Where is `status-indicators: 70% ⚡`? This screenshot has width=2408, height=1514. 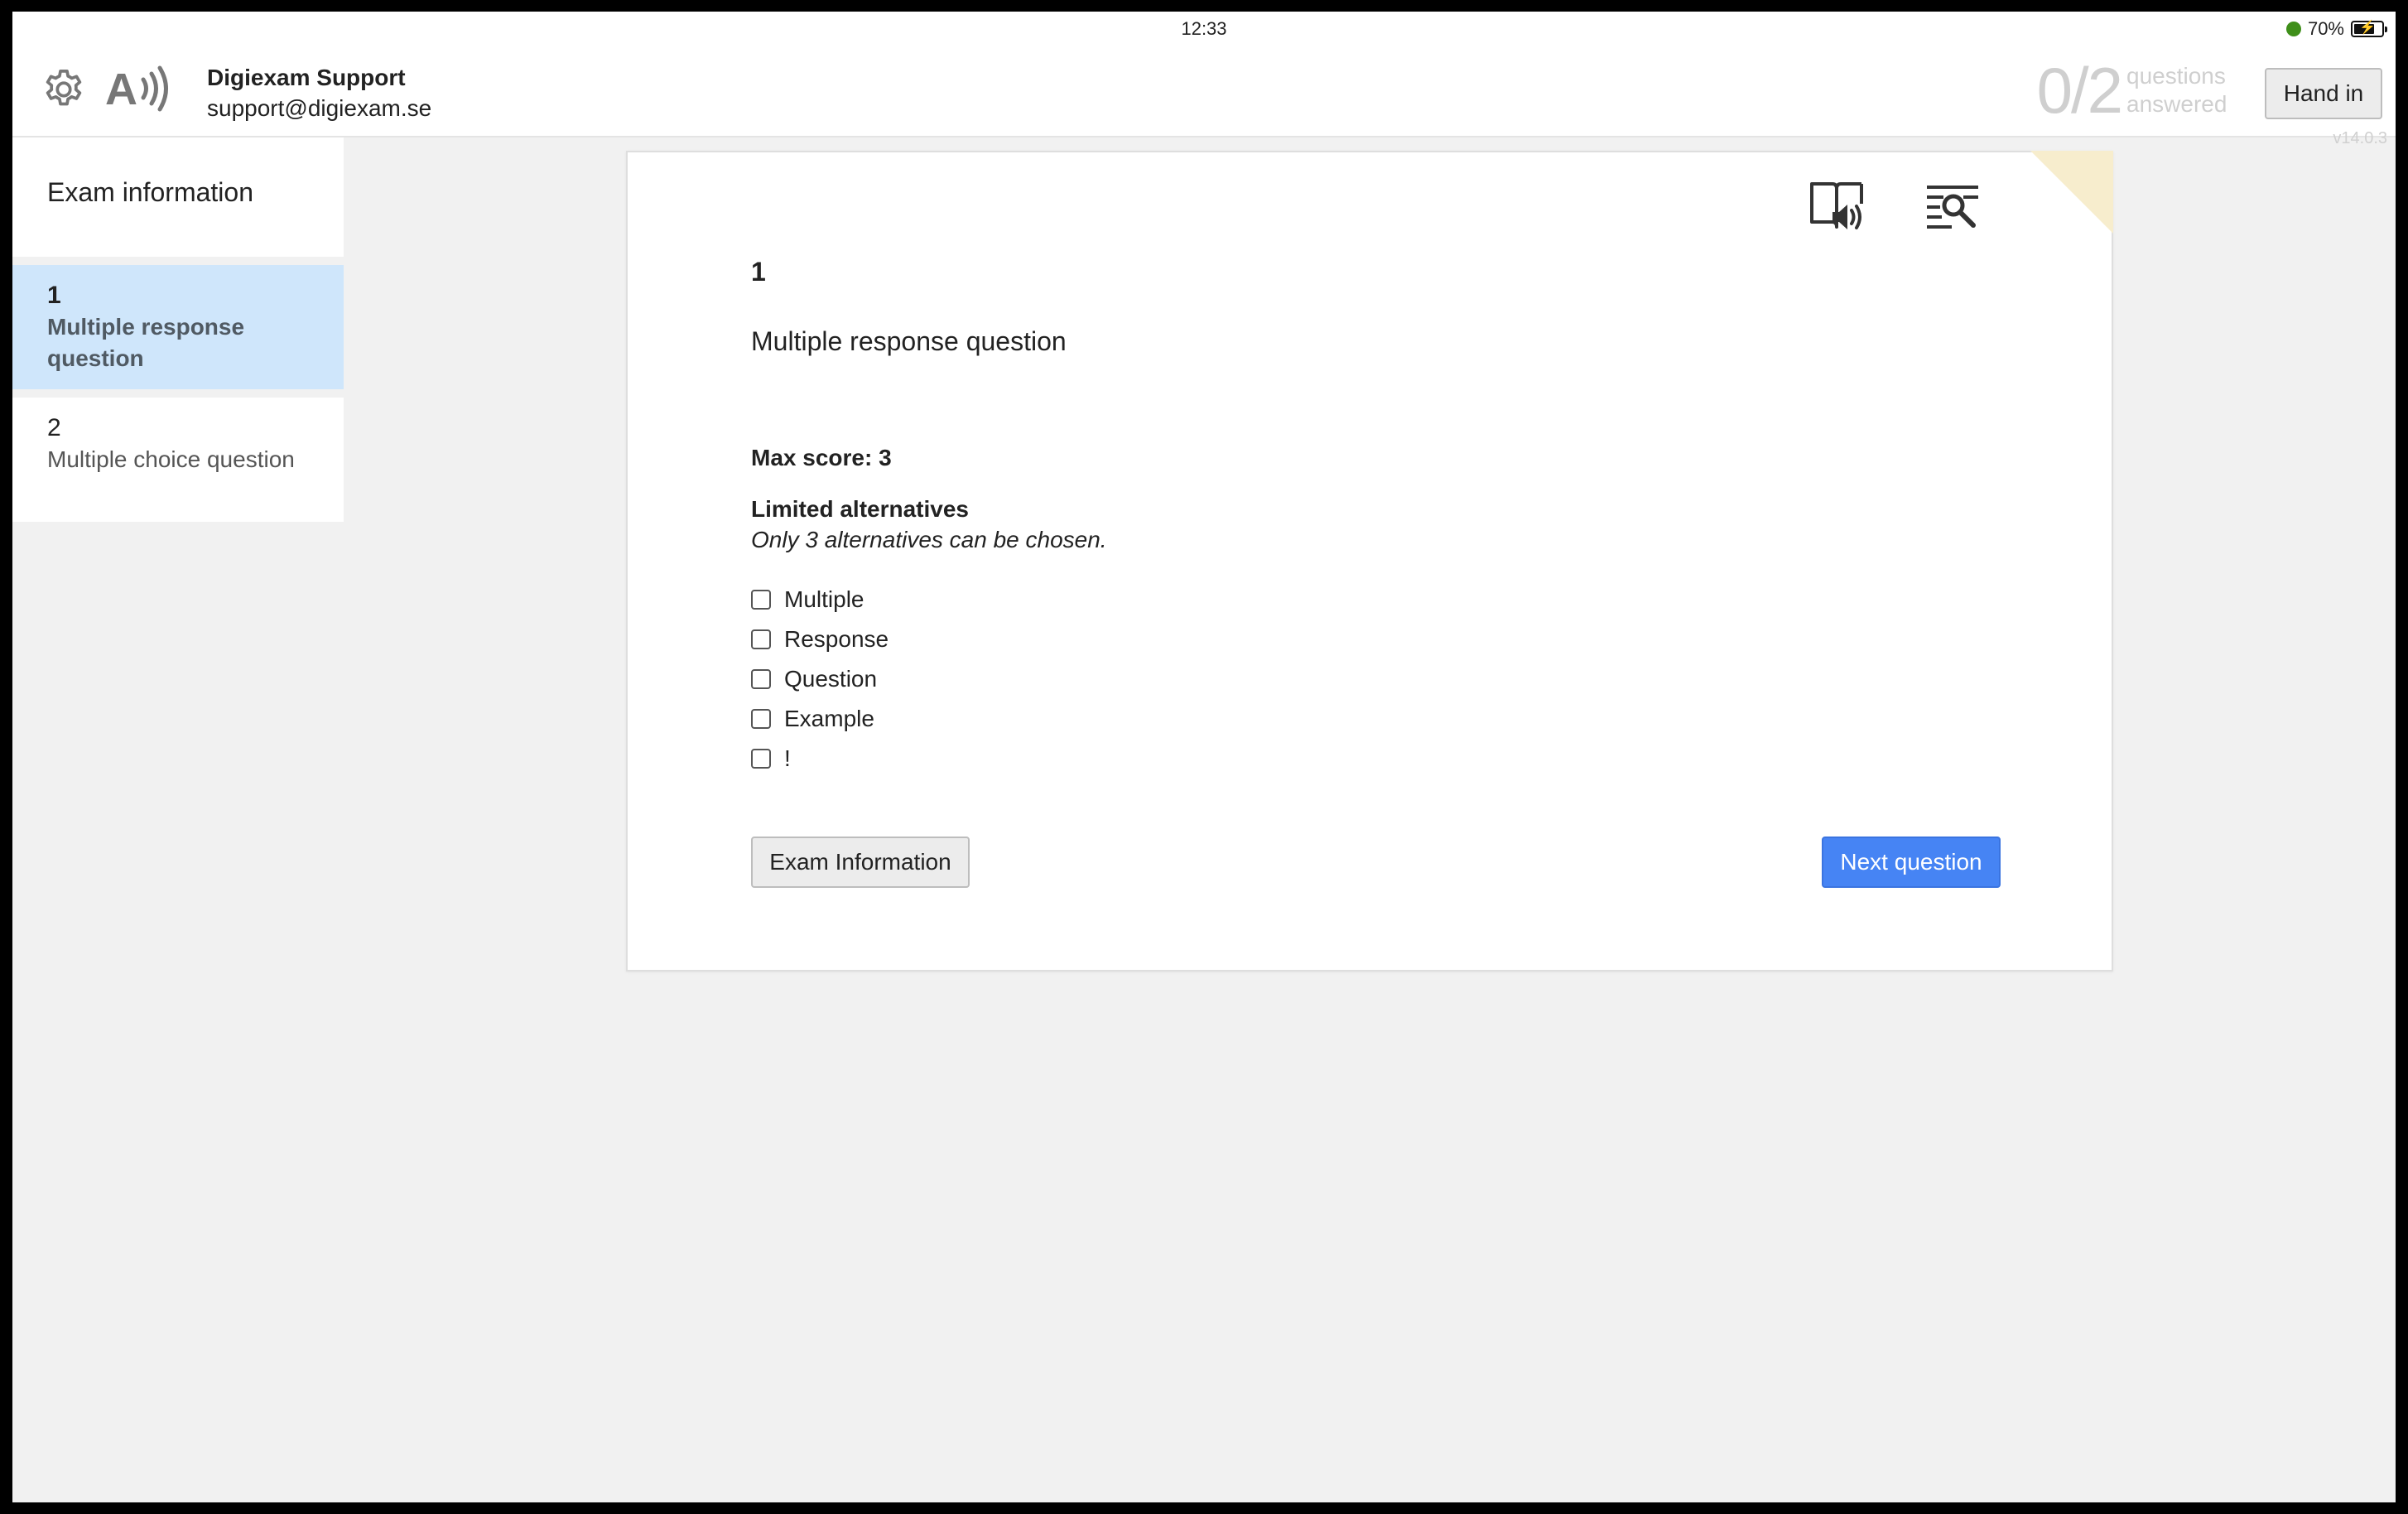
status-indicators: 70% ⚡ is located at coordinates (2336, 29).